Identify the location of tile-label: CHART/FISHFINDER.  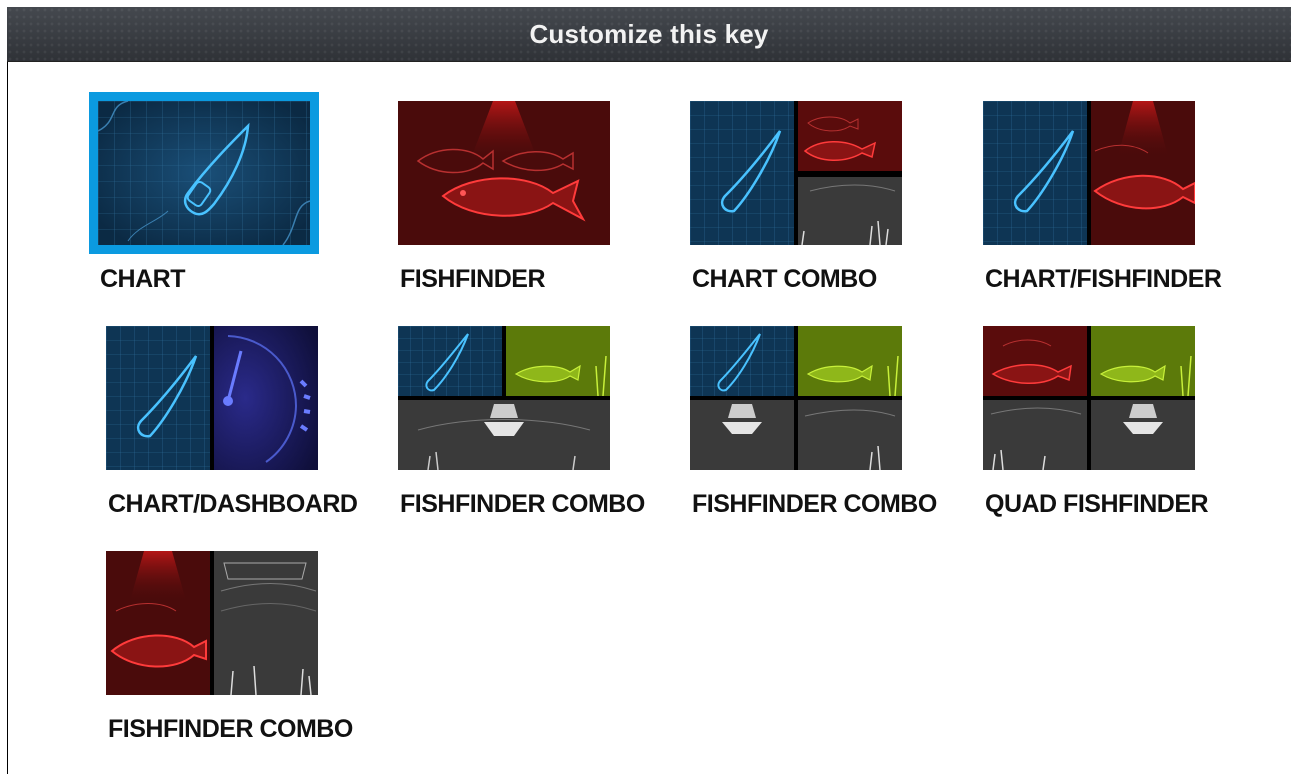
(1103, 279).